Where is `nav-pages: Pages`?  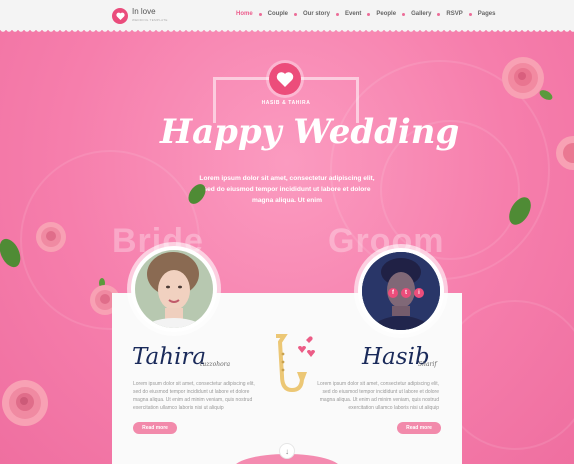 nav-pages: Pages is located at coordinates (487, 14).